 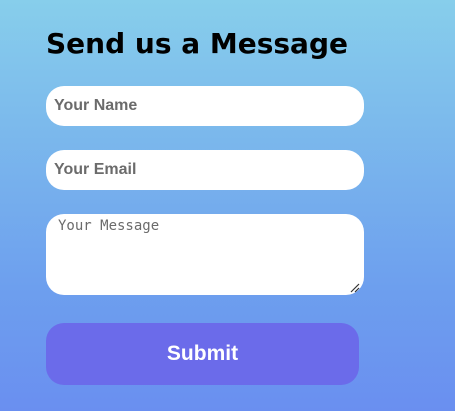 I want to click on form-title: Send us a Message, so click(x=197, y=43).